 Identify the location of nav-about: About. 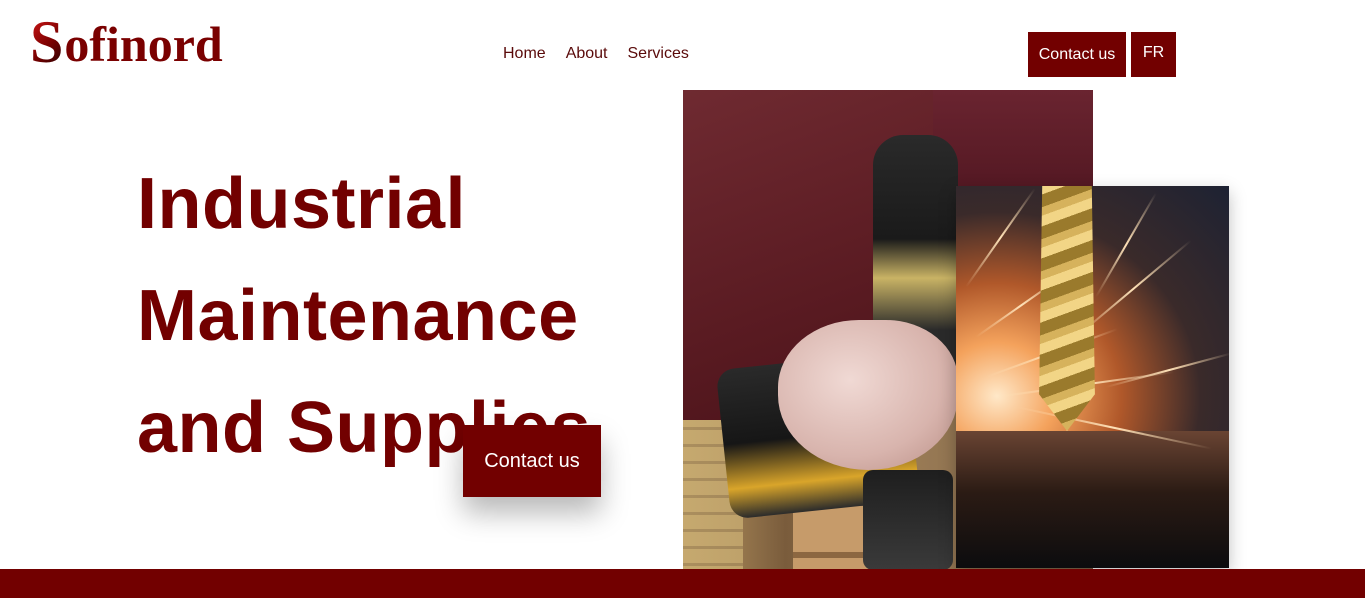
(587, 54).